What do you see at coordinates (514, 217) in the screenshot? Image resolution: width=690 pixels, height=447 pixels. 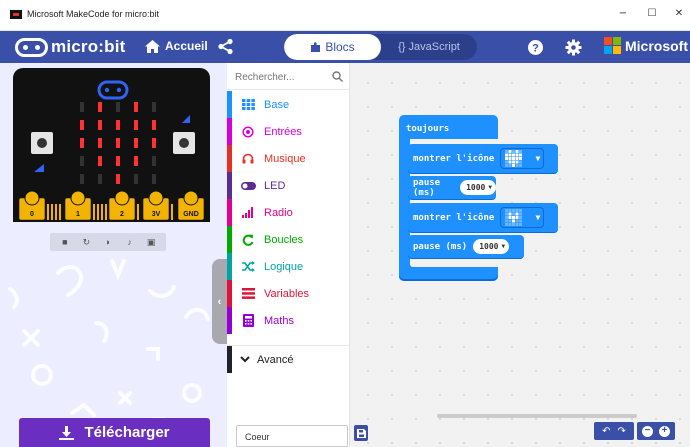 I see `small-heart-icon` at bounding box center [514, 217].